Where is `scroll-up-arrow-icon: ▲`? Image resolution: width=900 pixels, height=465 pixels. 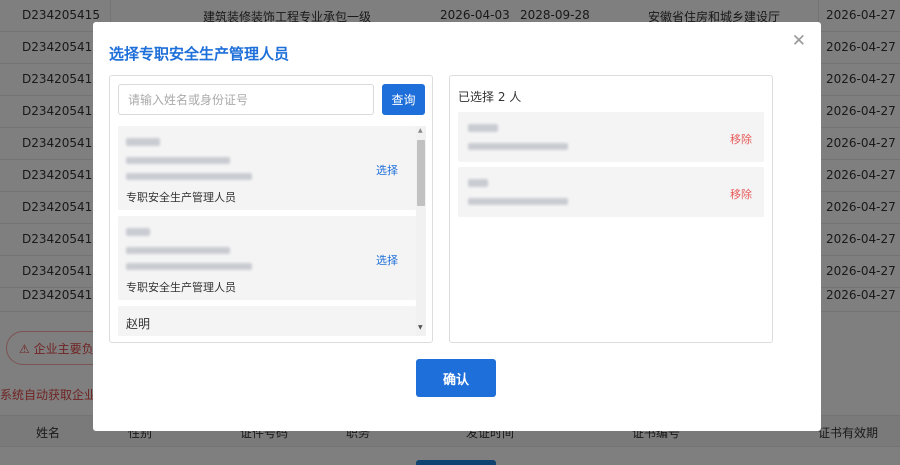
scroll-up-arrow-icon: ▲ is located at coordinates (420, 131).